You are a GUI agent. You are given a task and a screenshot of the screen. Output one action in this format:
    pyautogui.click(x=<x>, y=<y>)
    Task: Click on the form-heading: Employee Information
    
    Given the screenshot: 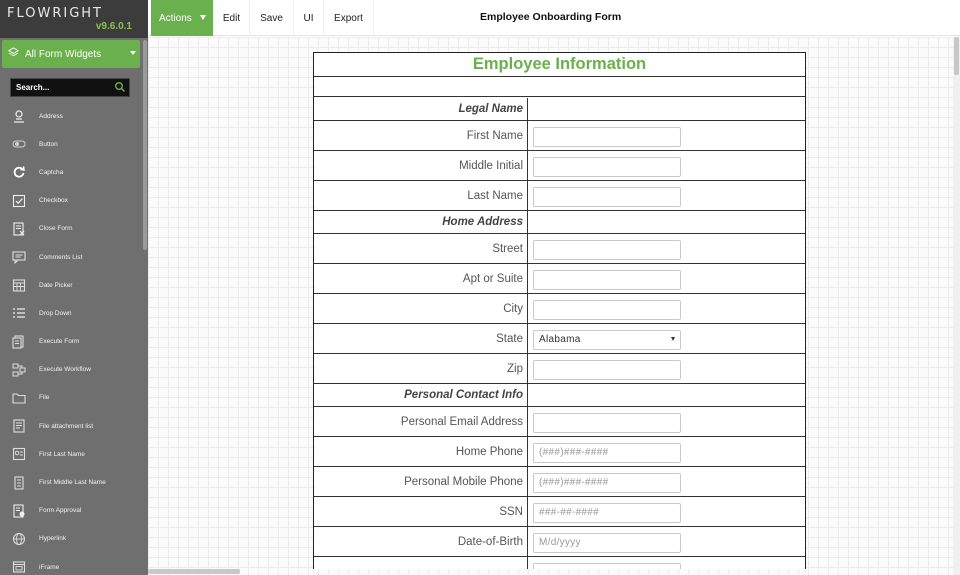 What is the action you would take?
    pyautogui.click(x=559, y=65)
    